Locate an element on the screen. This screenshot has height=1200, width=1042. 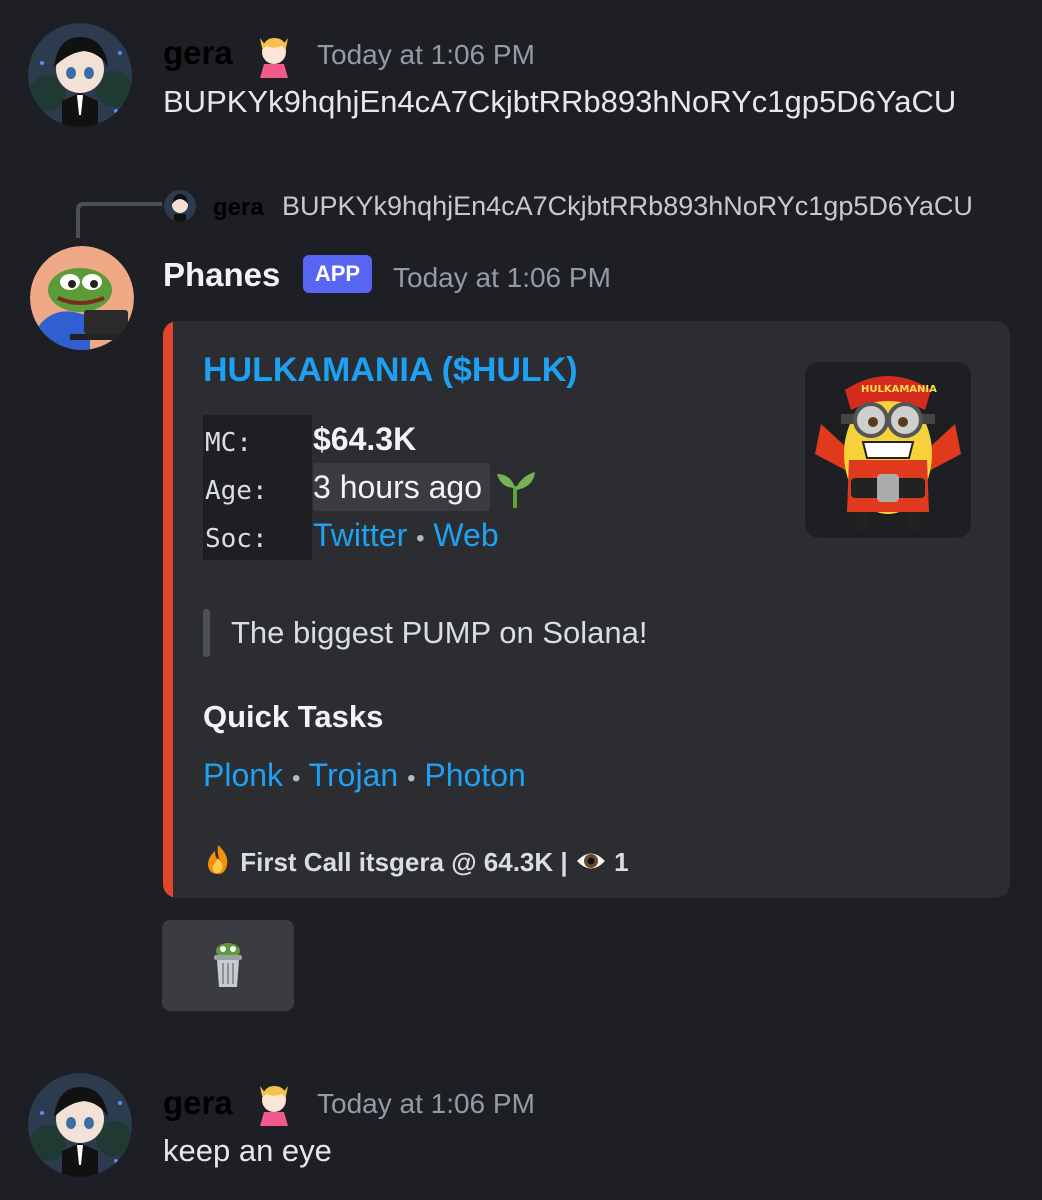
soc-links: Twitter • Web is located at coordinates (406, 535).